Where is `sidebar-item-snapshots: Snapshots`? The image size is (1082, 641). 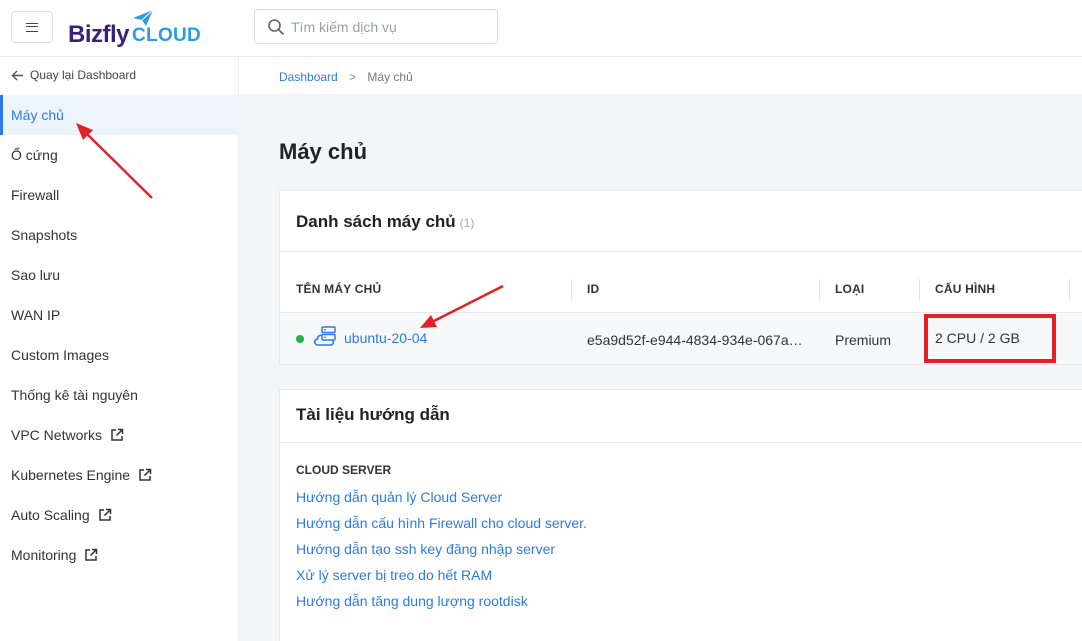
sidebar-item-snapshots: Snapshots is located at coordinates (119, 235).